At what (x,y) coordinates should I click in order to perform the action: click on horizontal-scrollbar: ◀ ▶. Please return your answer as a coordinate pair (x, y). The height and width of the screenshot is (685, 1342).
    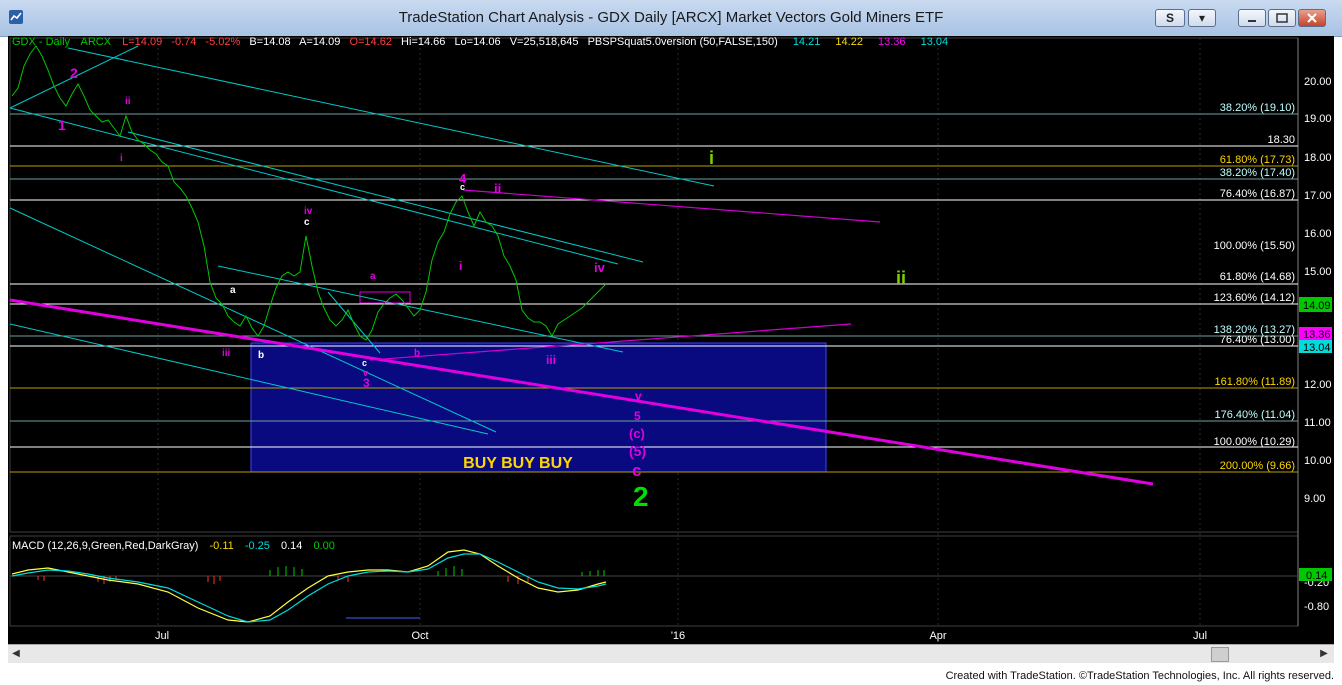
    Looking at the image, I should click on (671, 653).